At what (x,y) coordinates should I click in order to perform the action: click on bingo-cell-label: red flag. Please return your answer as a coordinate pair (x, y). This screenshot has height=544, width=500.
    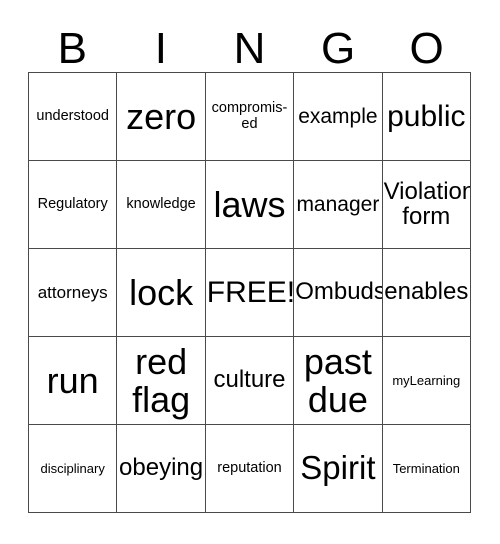
    Looking at the image, I should click on (161, 380).